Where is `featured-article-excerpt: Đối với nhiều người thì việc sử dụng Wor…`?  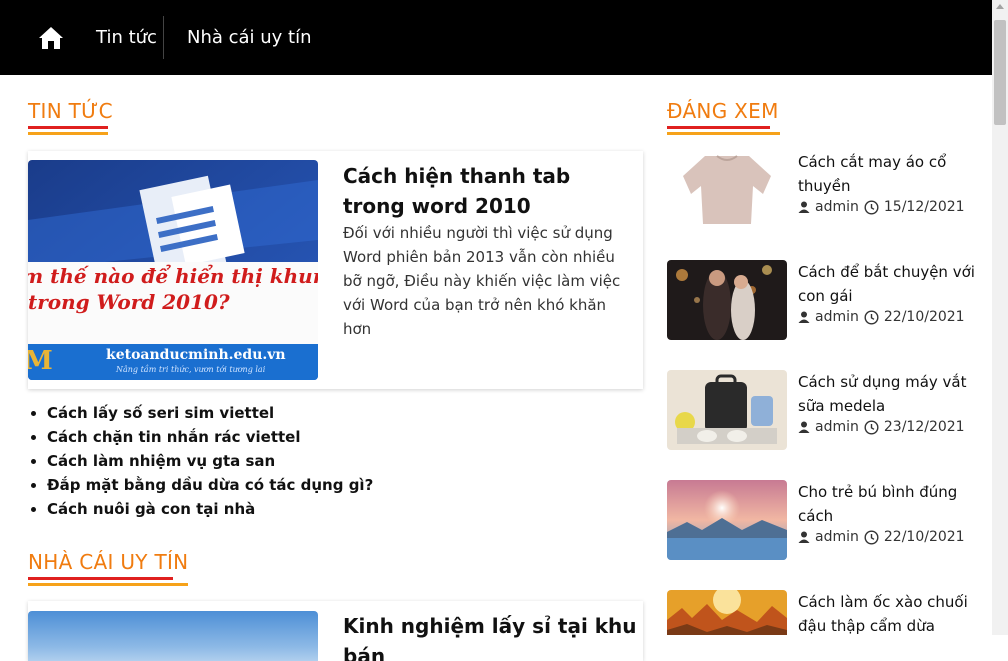
featured-article-excerpt: Đối với nhiều người thì việc sử dụng Wor… is located at coordinates (482, 281).